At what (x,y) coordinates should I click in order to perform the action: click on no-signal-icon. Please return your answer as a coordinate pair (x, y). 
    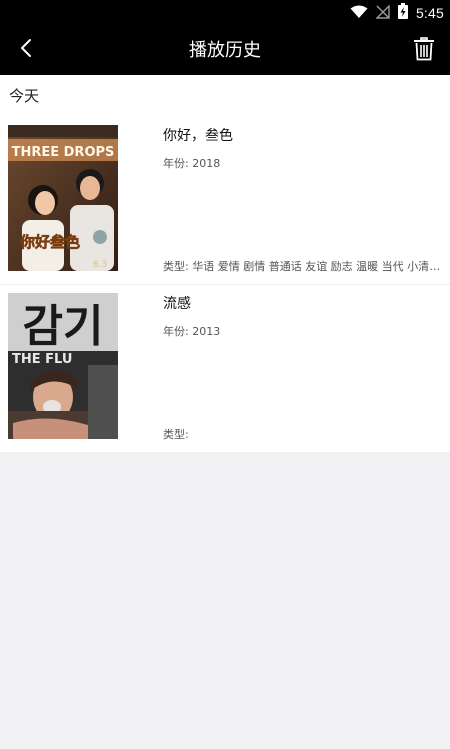
    Looking at the image, I should click on (382, 13).